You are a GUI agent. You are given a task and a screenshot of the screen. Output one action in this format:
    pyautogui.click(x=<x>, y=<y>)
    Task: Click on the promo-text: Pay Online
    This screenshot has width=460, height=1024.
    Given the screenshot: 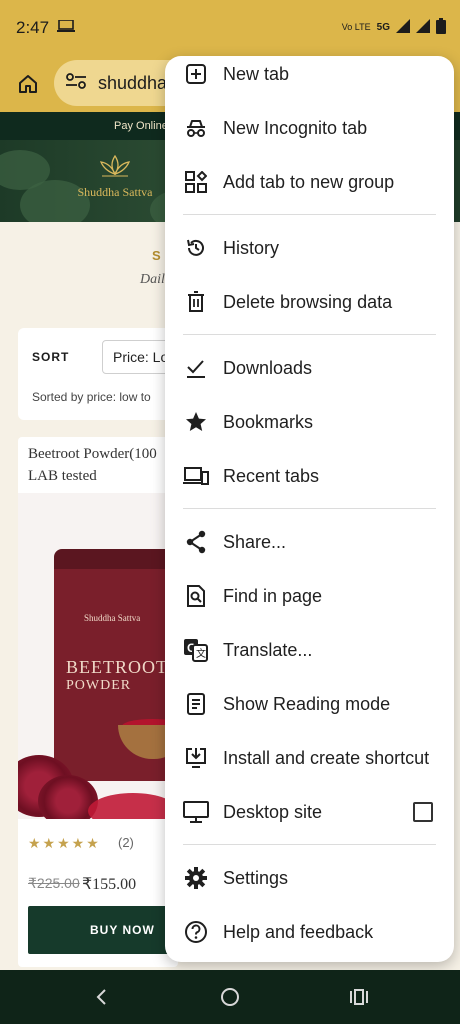 What is the action you would take?
    pyautogui.click(x=141, y=126)
    